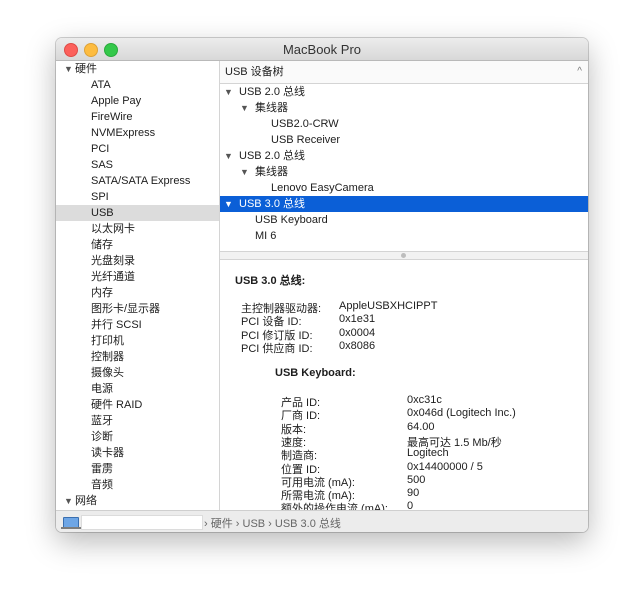 The height and width of the screenshot is (607, 644). What do you see at coordinates (100, 197) in the screenshot?
I see `sidebar-item-label: SPI` at bounding box center [100, 197].